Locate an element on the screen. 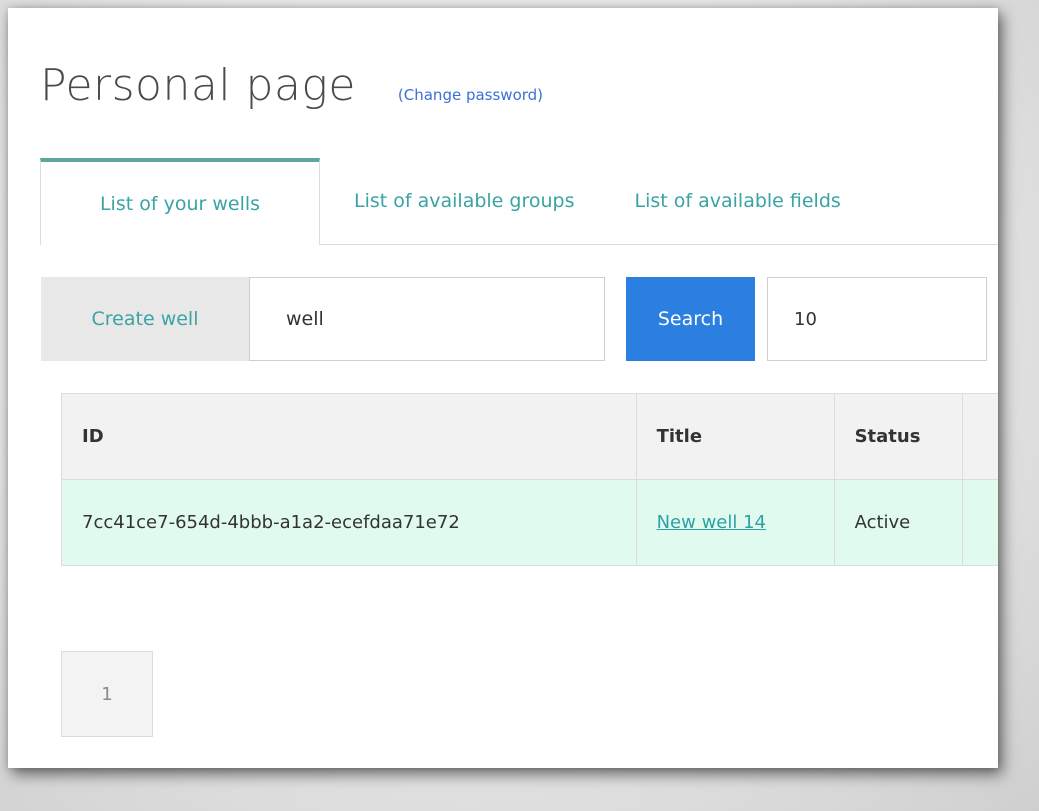  table-header-row: ID Title Status is located at coordinates (529, 436).